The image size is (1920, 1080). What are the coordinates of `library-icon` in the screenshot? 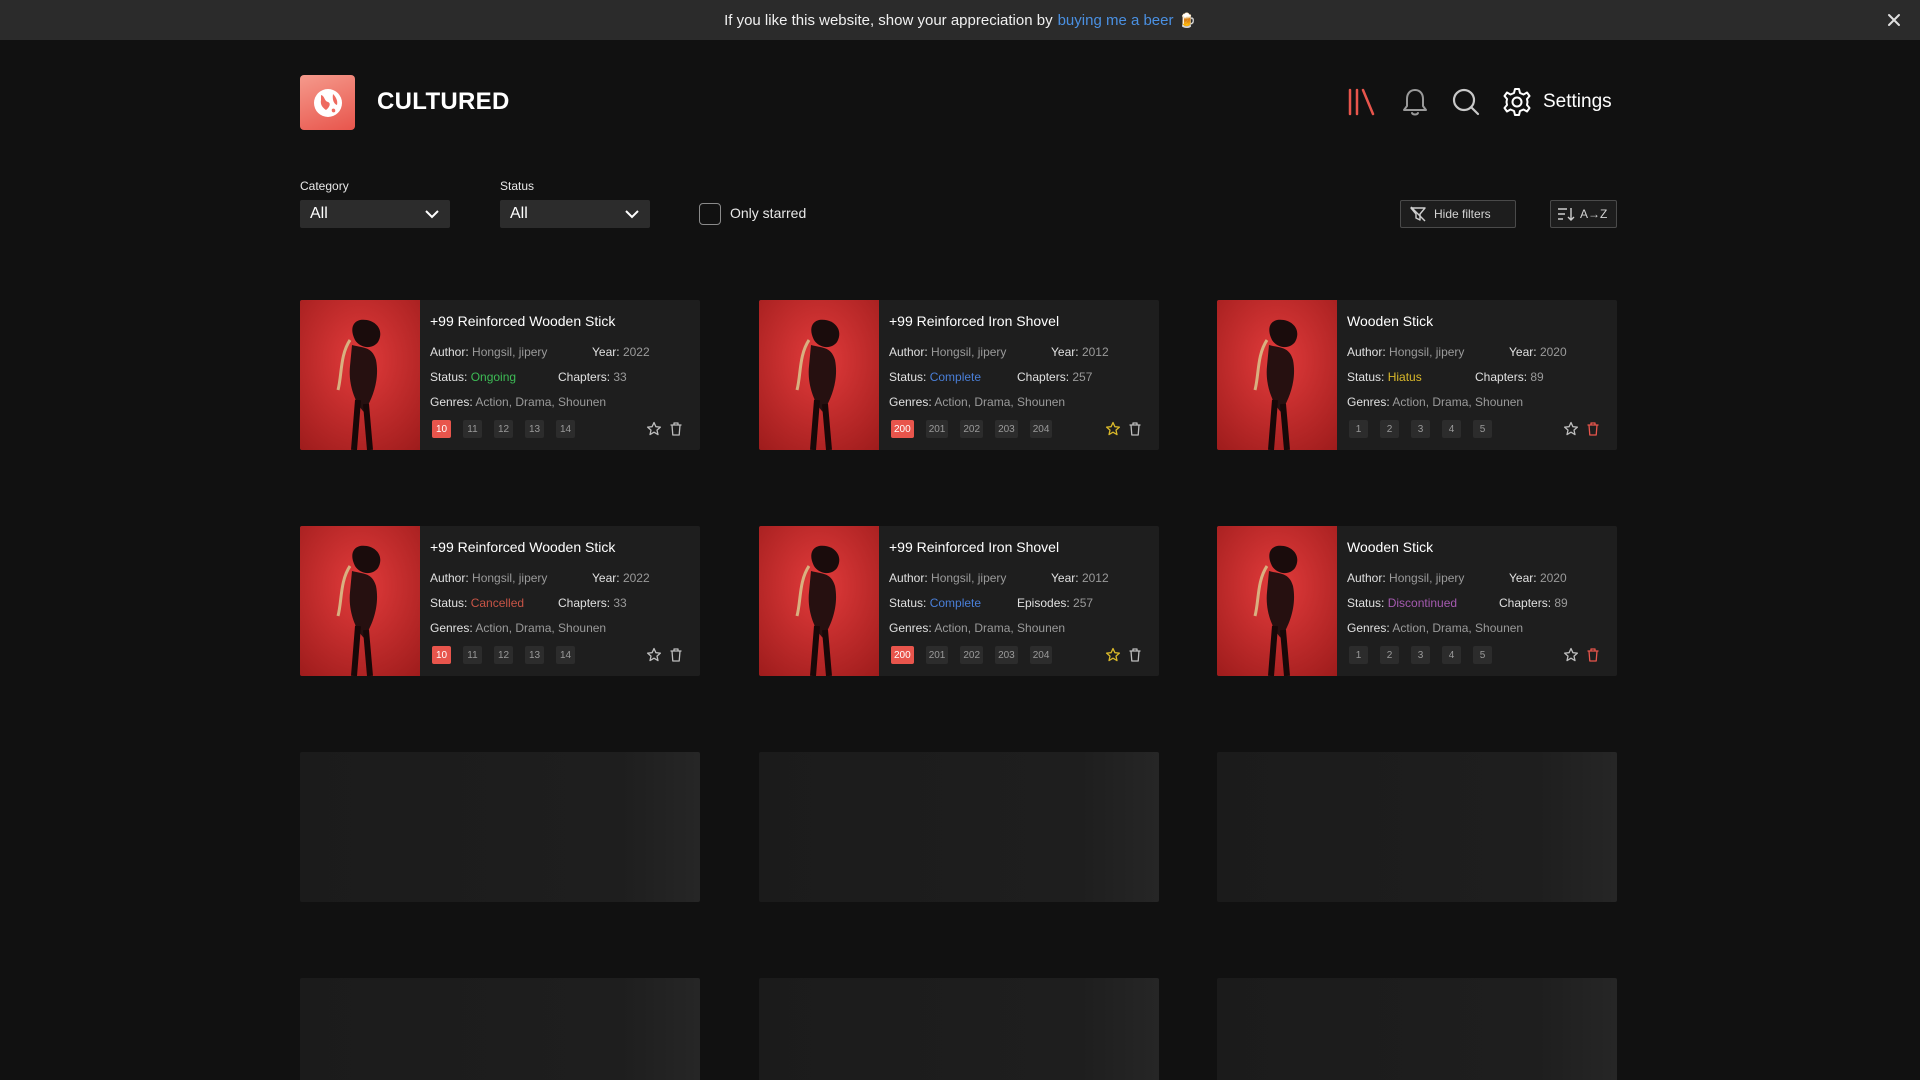 It's located at (1362, 102).